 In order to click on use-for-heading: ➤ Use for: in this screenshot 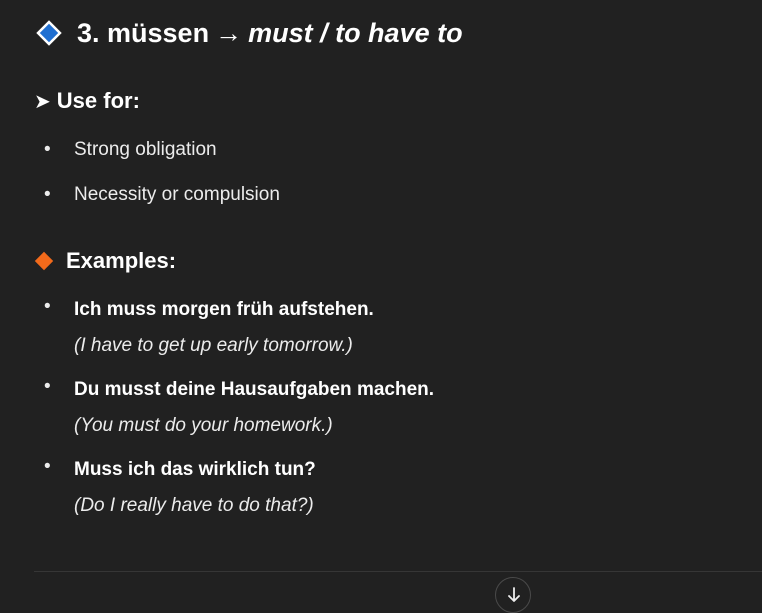, I will do `click(87, 101)`.